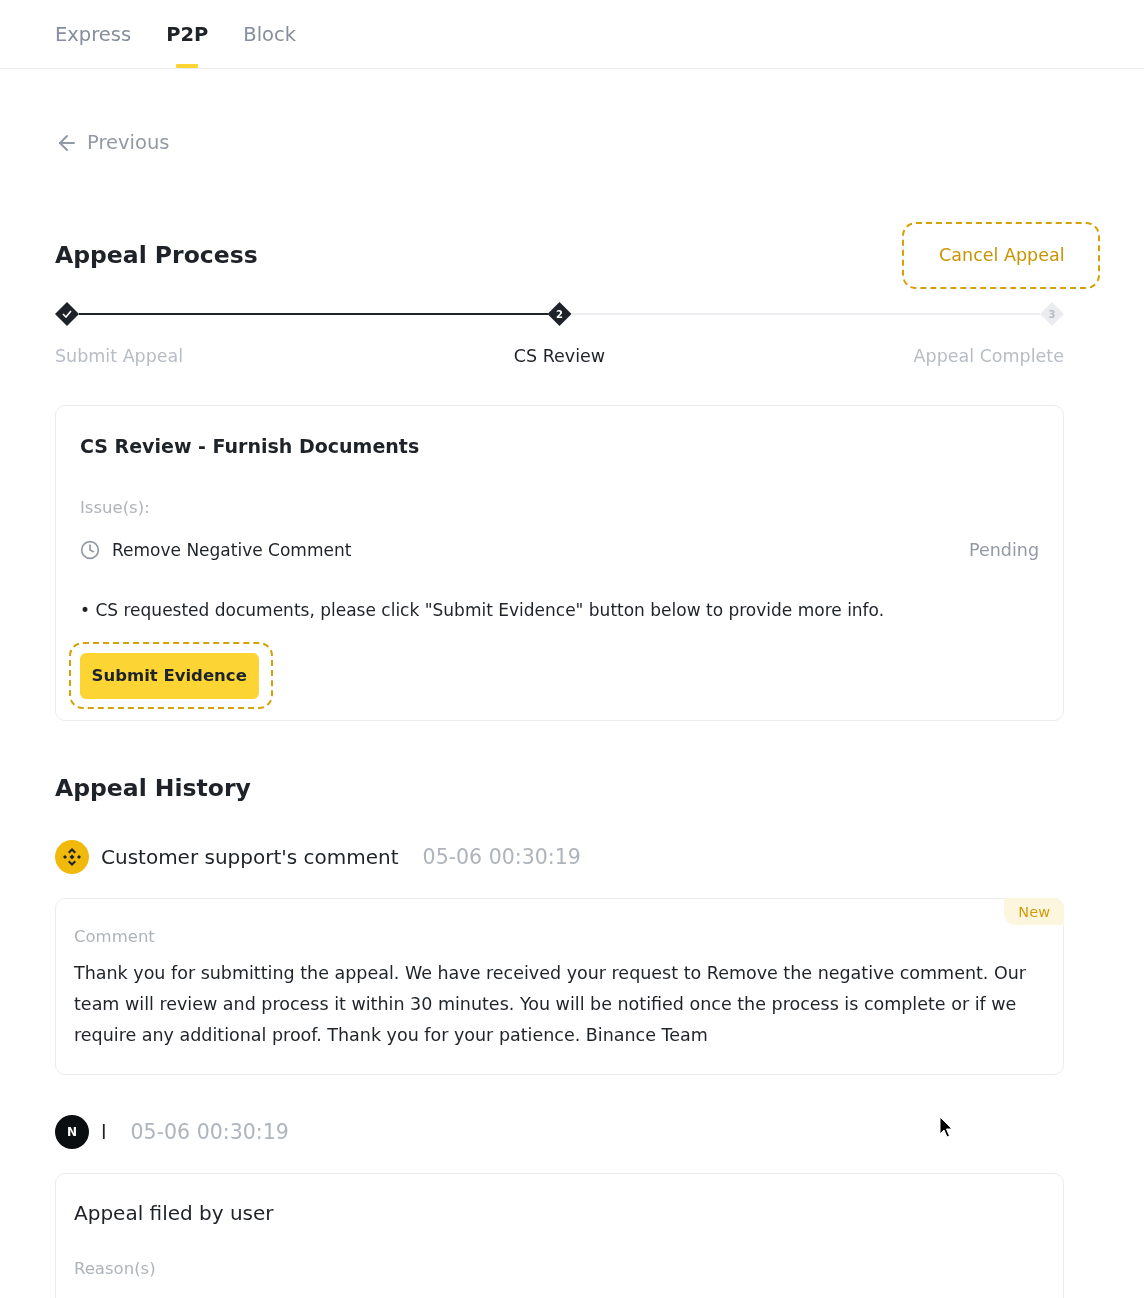 Image resolution: width=1144 pixels, height=1298 pixels. Describe the element at coordinates (119, 356) in the screenshot. I see `step-label: Submit Appeal` at that location.